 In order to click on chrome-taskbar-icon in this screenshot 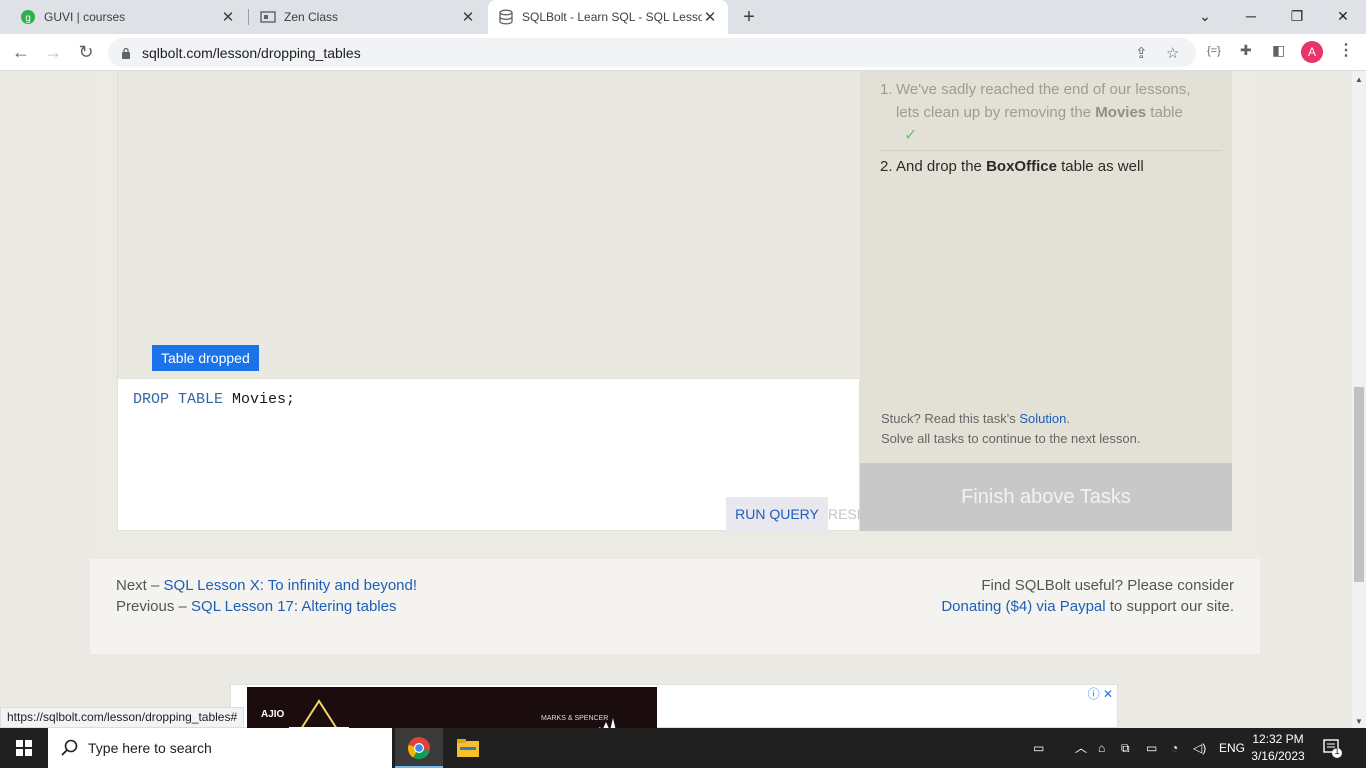, I will do `click(419, 748)`.